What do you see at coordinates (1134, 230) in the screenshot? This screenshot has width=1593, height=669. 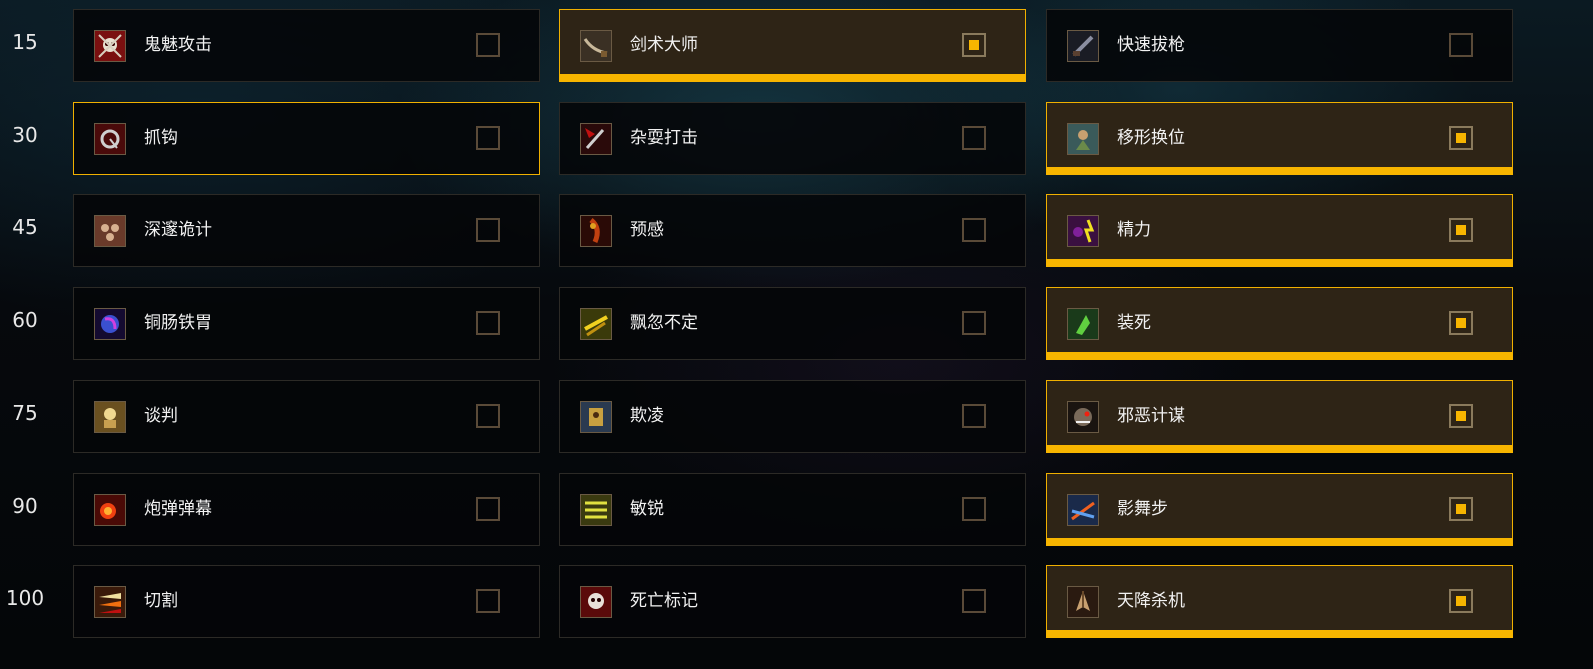 I see `talent-name: 精力` at bounding box center [1134, 230].